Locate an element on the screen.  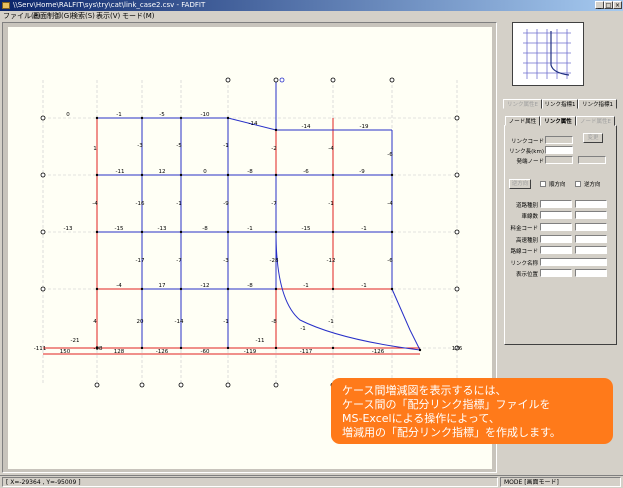
link-code-field is located at coordinates (559, 140).